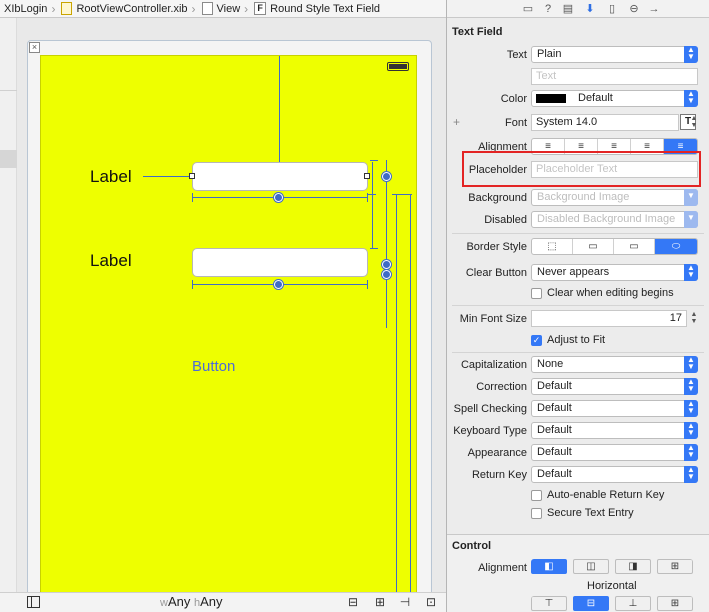  What do you see at coordinates (591, 603) in the screenshot?
I see `align-center-v-icon: ⊟` at bounding box center [591, 603].